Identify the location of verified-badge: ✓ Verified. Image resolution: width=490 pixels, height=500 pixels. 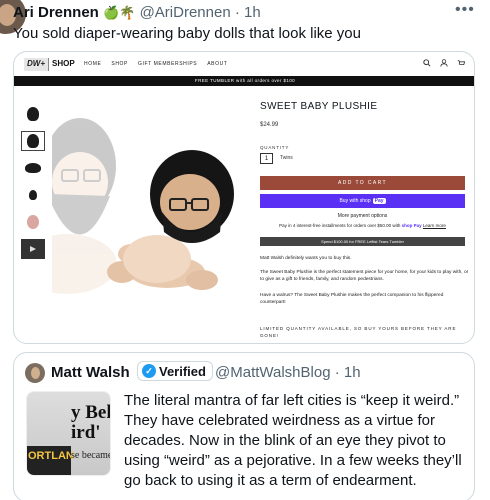
(175, 371).